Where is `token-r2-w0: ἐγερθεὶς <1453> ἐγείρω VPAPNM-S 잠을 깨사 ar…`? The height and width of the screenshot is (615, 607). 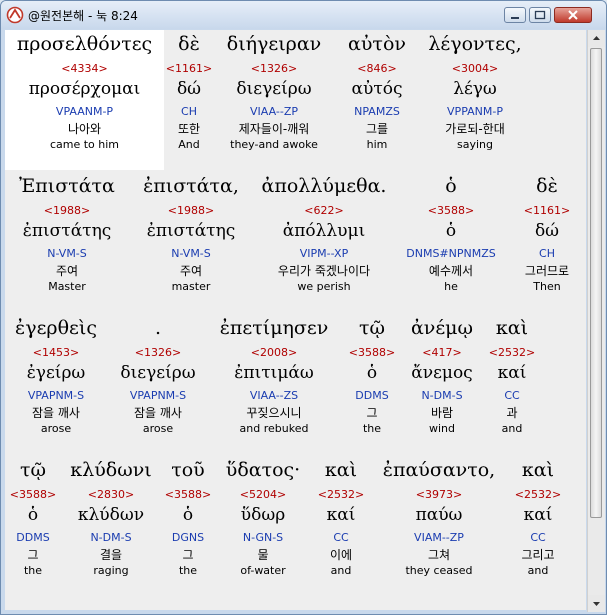
token-r2-w0: ἐγερθεὶς <1453> ἐγείρω VPAPNM-S 잠을 깨사 ar… is located at coordinates (56, 376).